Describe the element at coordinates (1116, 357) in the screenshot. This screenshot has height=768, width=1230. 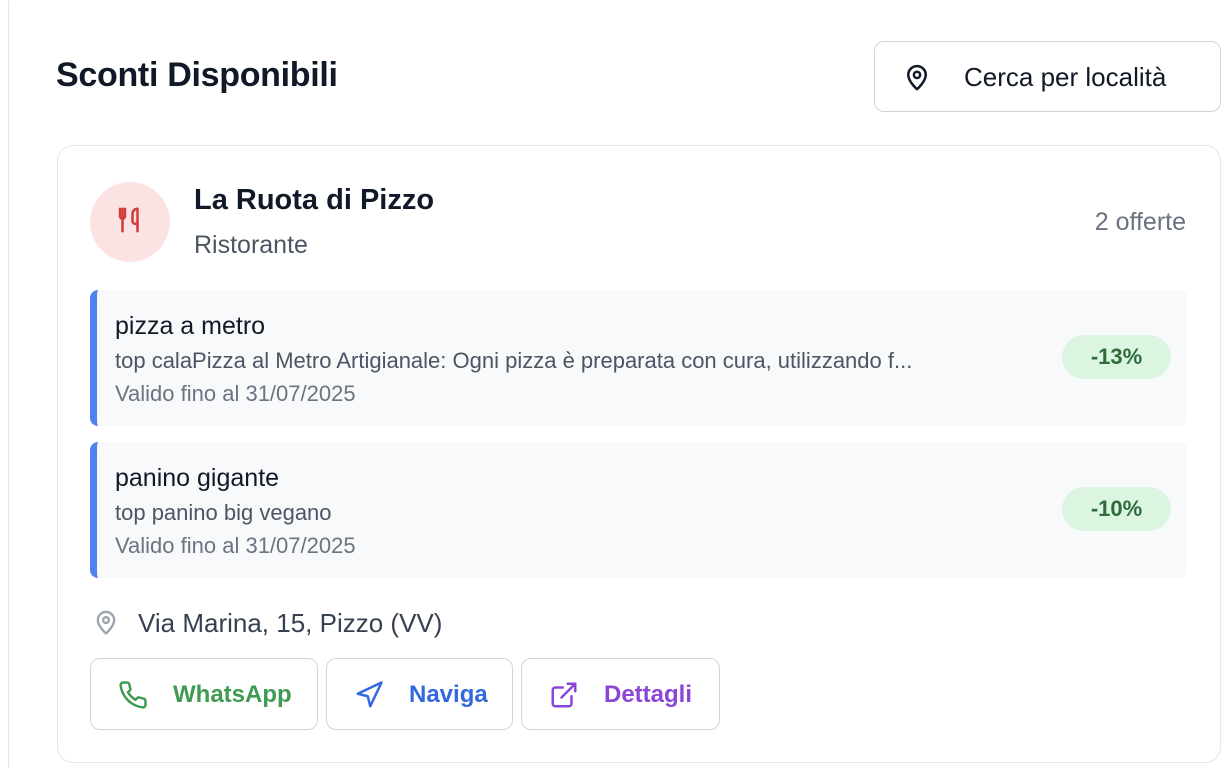
I see `discount-badge: -13%` at that location.